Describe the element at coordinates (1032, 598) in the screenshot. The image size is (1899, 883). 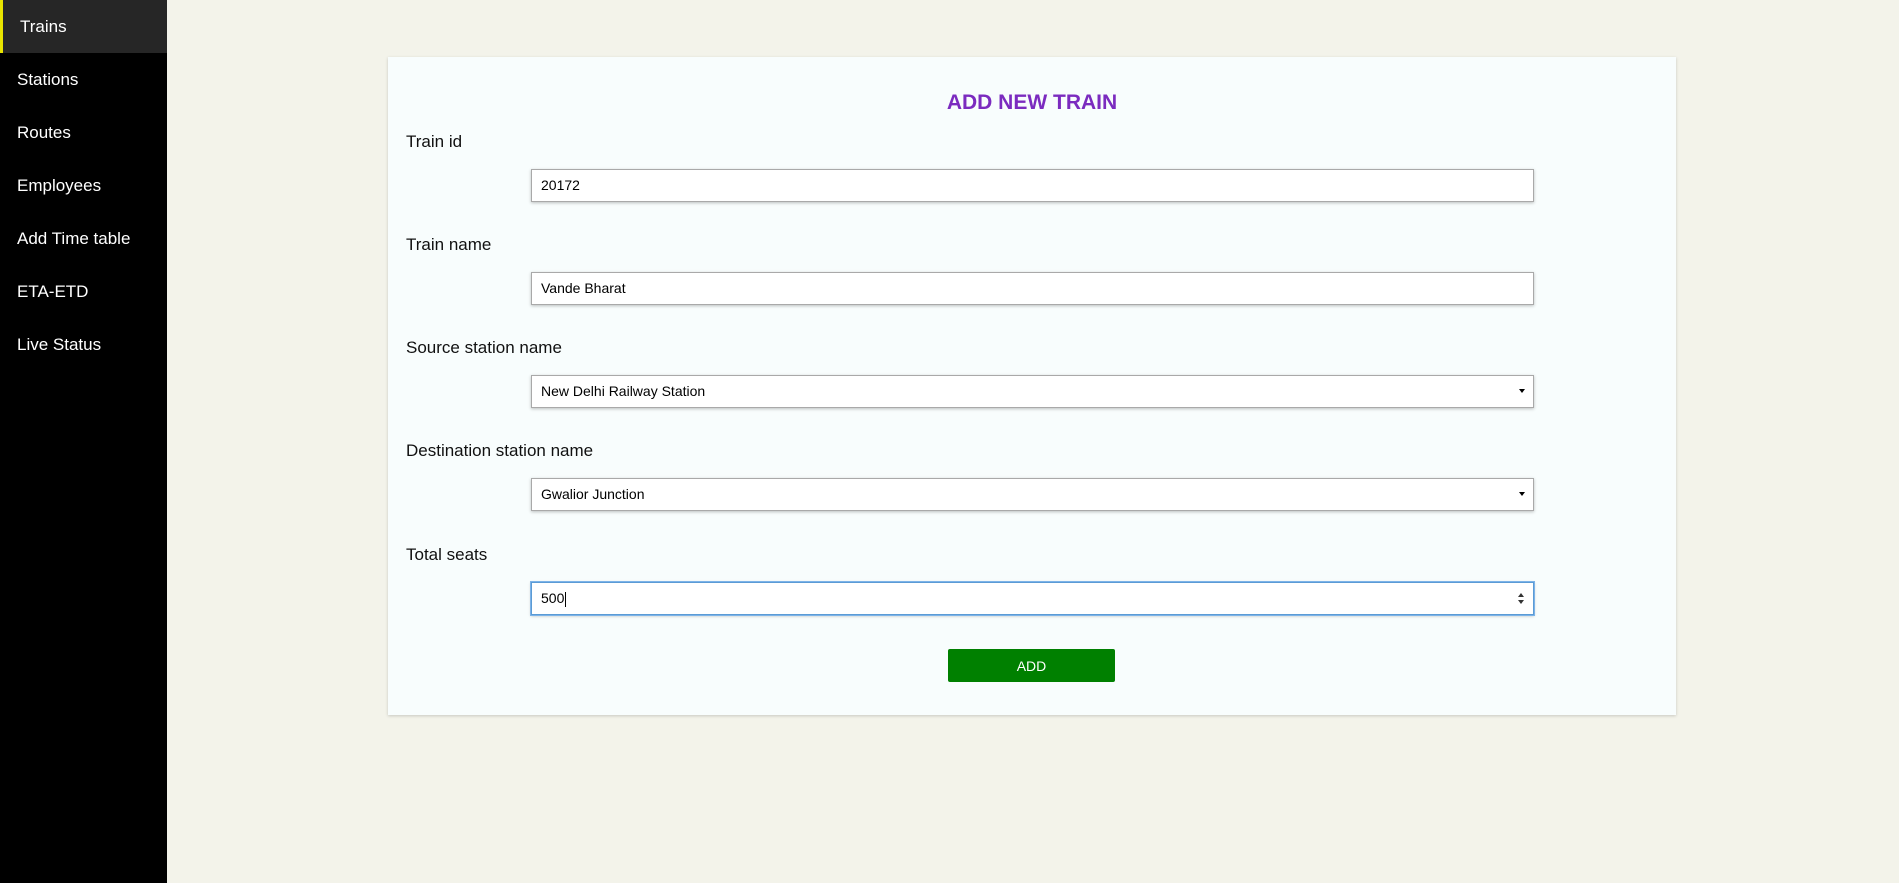
I see `total-seats-input: 500` at that location.